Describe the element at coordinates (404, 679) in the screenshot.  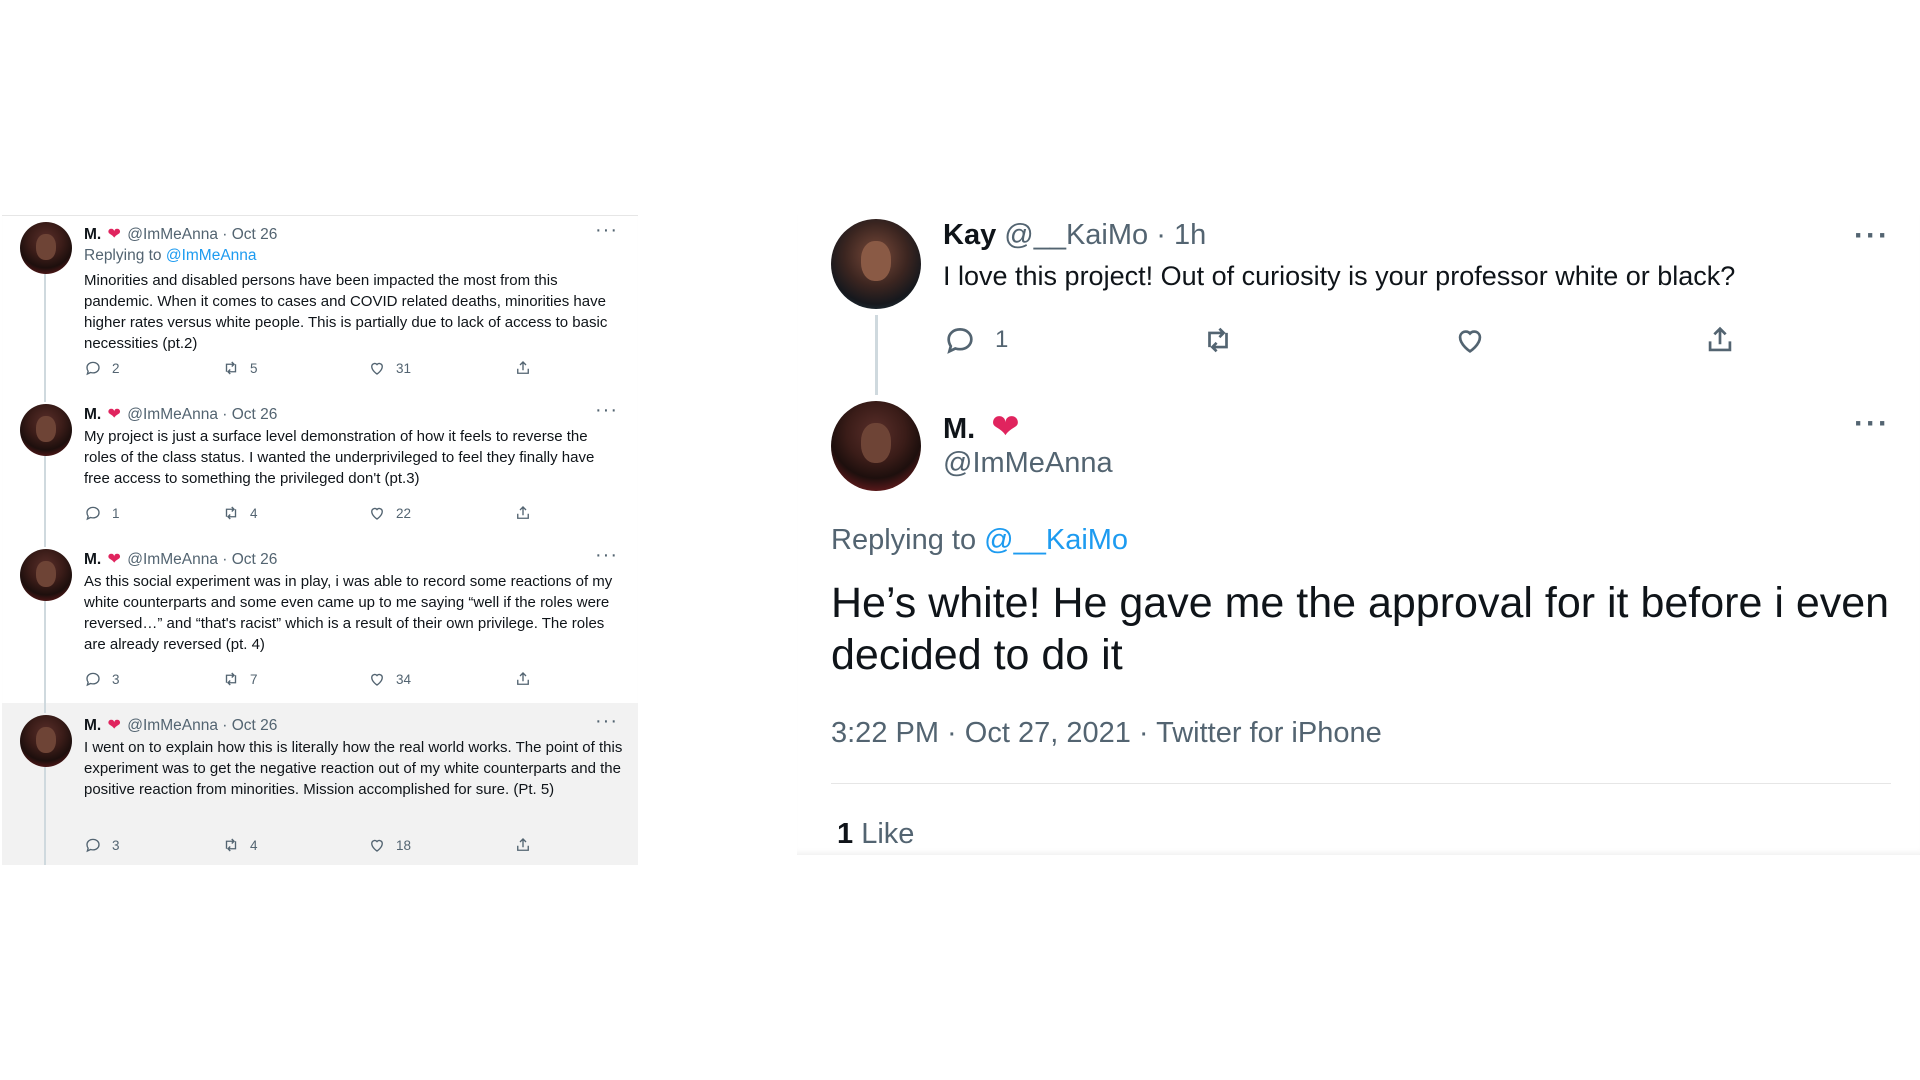
I see `like-count: 34` at that location.